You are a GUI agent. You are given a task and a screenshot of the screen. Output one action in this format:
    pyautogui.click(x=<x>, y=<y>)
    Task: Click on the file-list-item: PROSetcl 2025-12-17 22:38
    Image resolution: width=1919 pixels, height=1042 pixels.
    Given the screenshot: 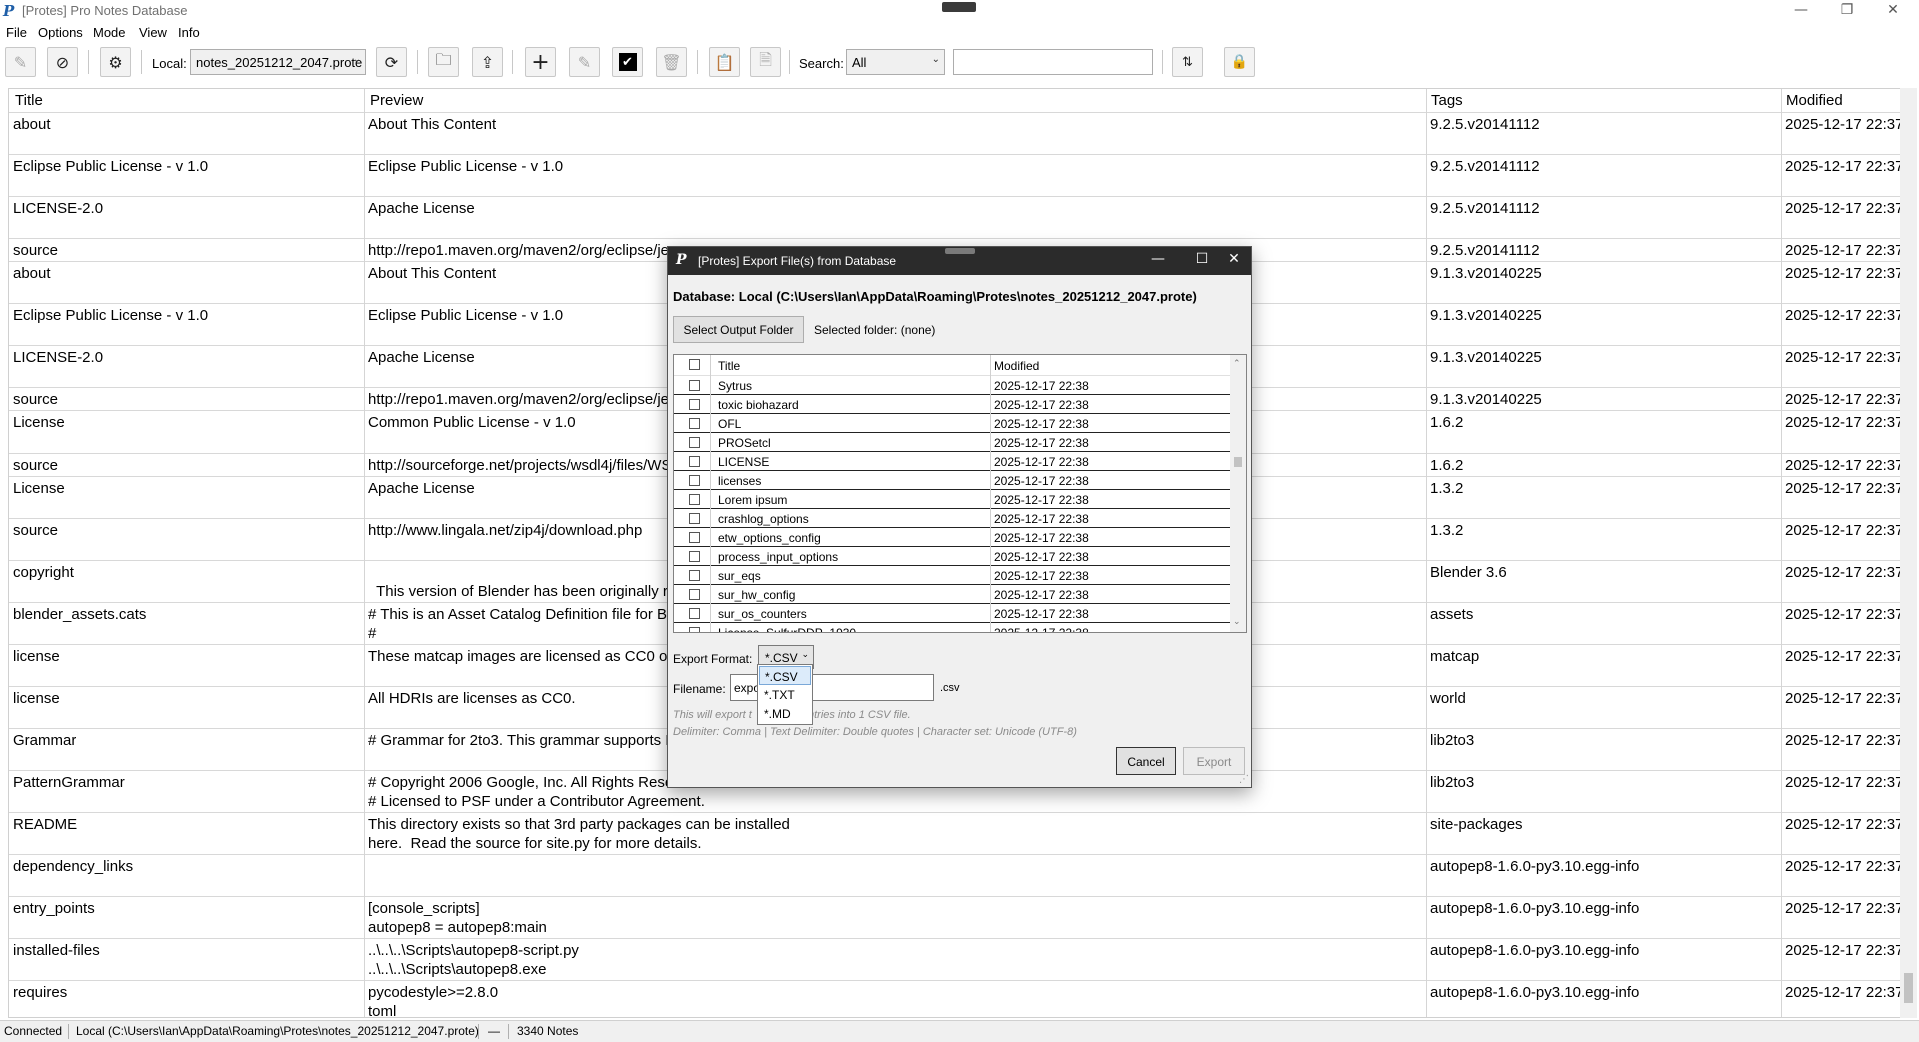 What is the action you would take?
    pyautogui.click(x=952, y=442)
    